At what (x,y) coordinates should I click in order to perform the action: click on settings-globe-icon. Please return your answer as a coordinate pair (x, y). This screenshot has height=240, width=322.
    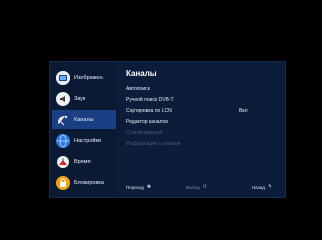
    Looking at the image, I should click on (63, 140).